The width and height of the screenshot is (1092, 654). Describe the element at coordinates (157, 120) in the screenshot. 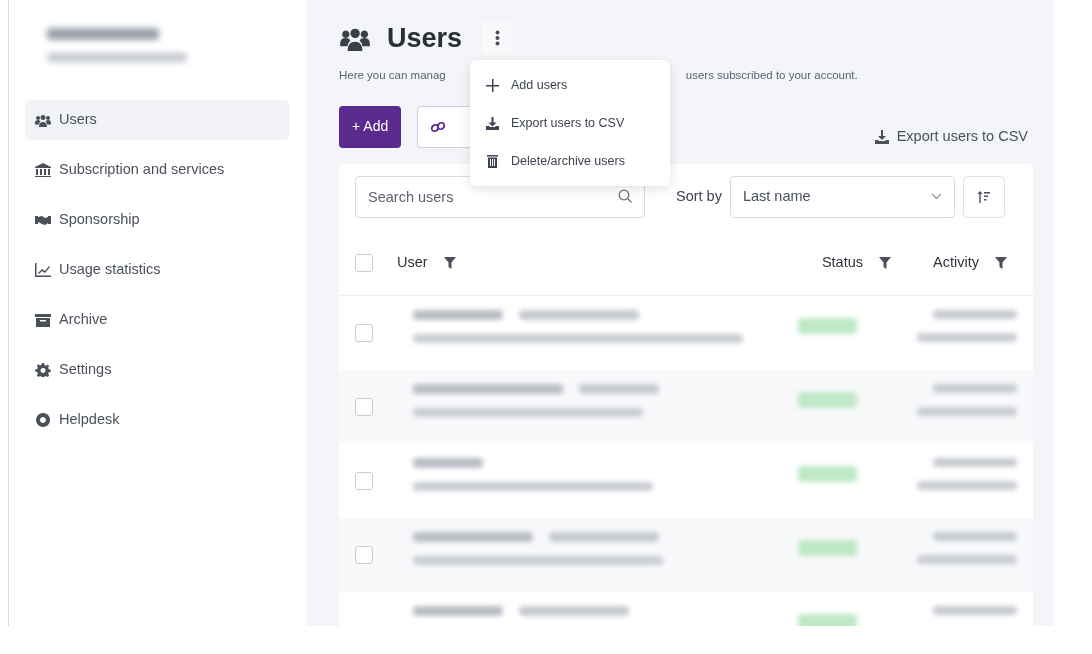

I see `sidebar-item: Users` at that location.